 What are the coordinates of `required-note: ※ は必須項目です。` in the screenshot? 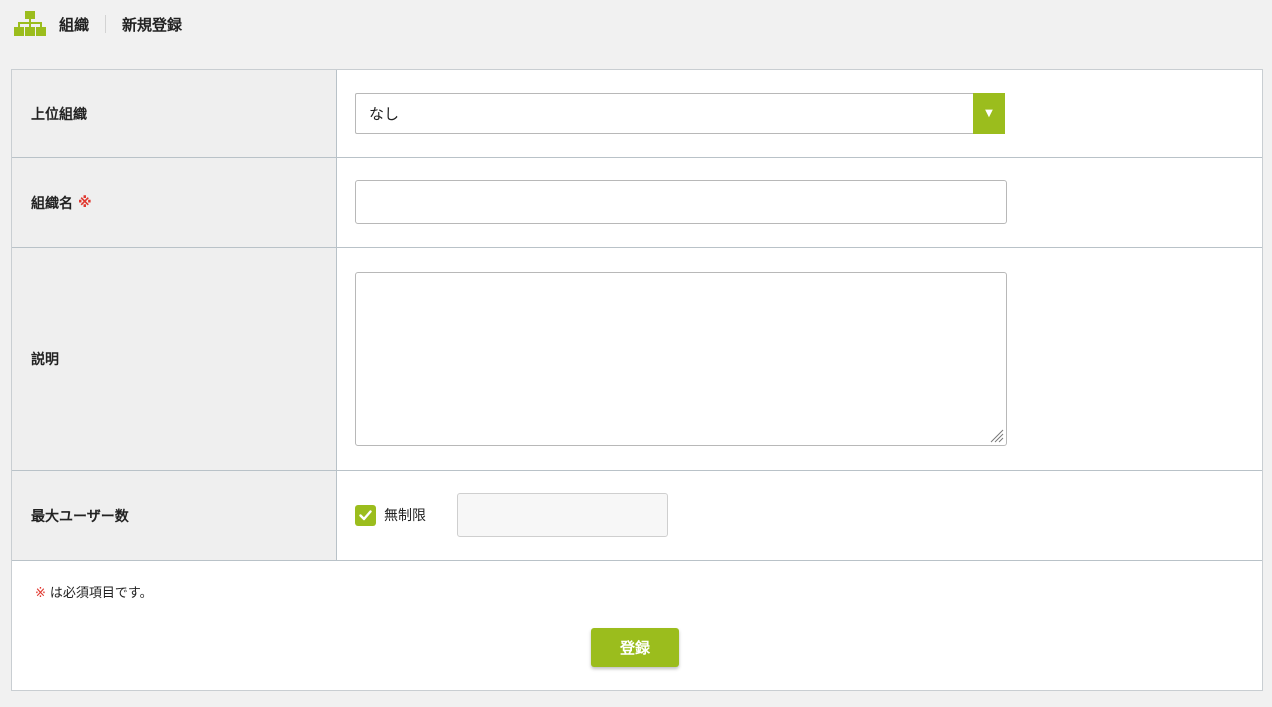 It's located at (94, 591).